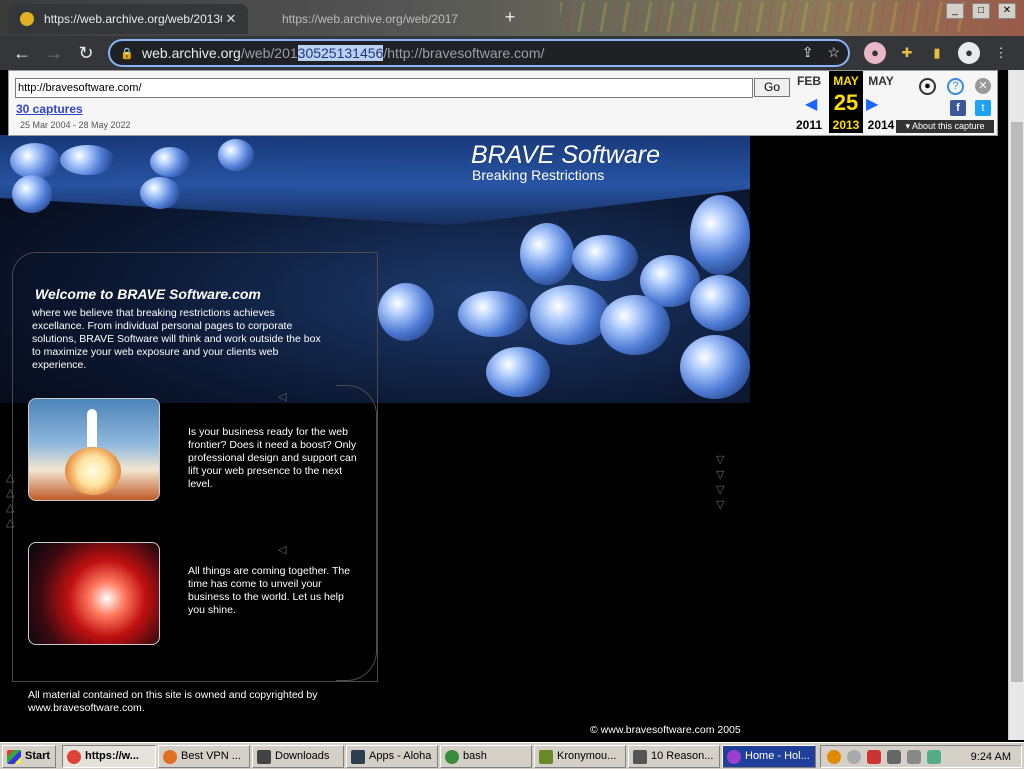  I want to click on tab-title: https://web.archive.org/web/2017, so click(370, 19).